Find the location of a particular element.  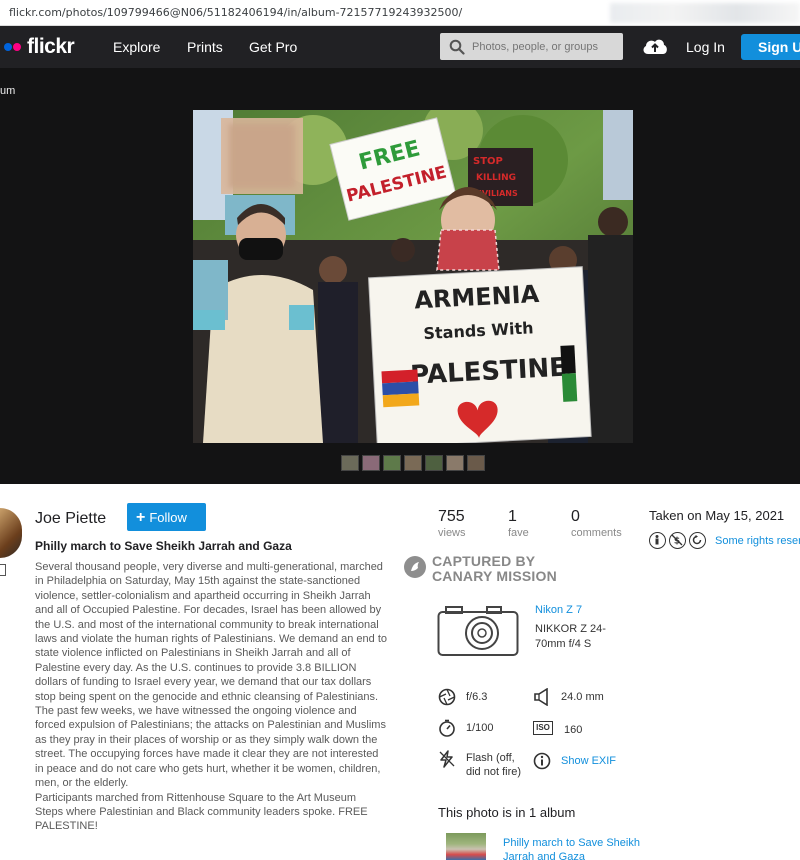

show-exif-link: Show EXIF is located at coordinates (588, 761).